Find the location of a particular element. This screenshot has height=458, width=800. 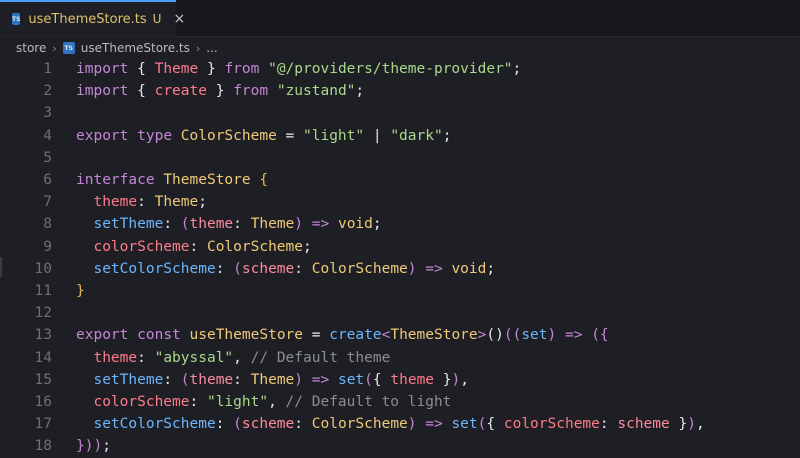

tab-usethemestore: TS useThemeStore.ts U × is located at coordinates (92, 18).